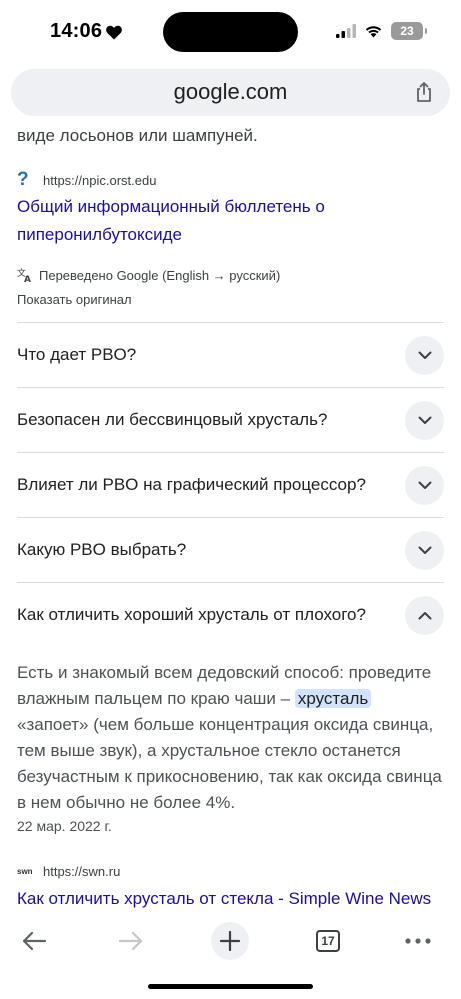  Describe the element at coordinates (74, 299) in the screenshot. I see `show-original-link: Показать оригинал` at that location.